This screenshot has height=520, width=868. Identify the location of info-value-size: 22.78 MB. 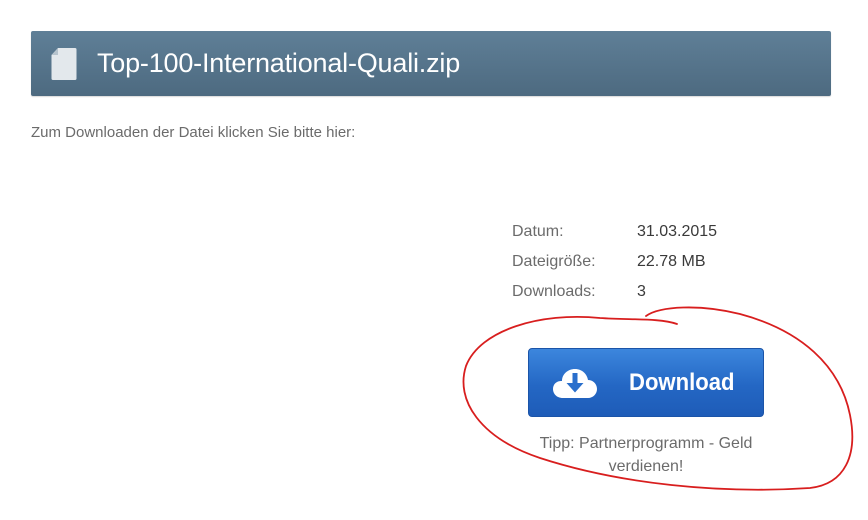
(671, 261).